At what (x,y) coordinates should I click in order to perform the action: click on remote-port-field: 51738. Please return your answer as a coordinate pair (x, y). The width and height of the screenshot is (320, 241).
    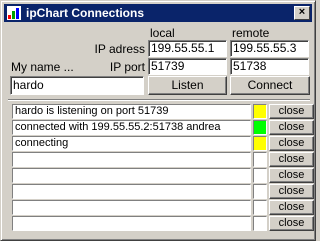
    Looking at the image, I should click on (269, 66).